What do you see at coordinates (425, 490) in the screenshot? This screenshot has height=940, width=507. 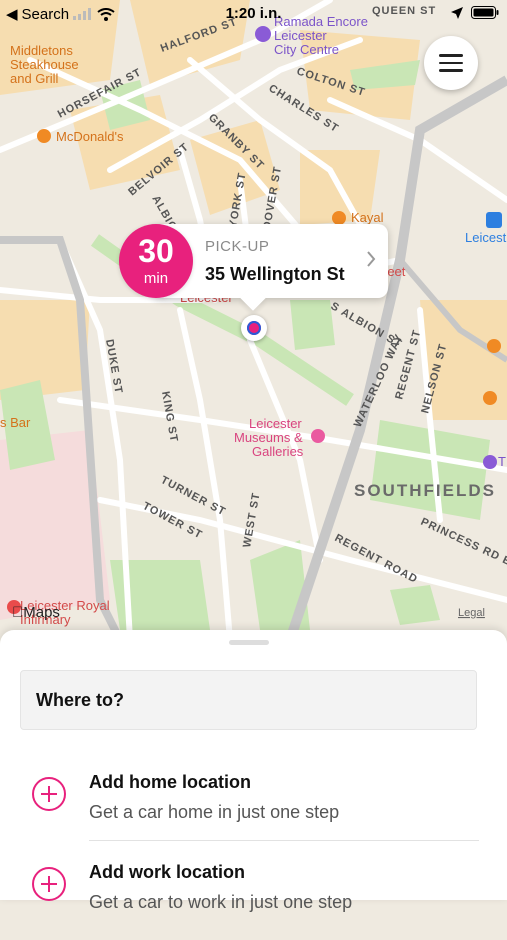 I see `area-label-southfields: SOUTHFIELDS` at bounding box center [425, 490].